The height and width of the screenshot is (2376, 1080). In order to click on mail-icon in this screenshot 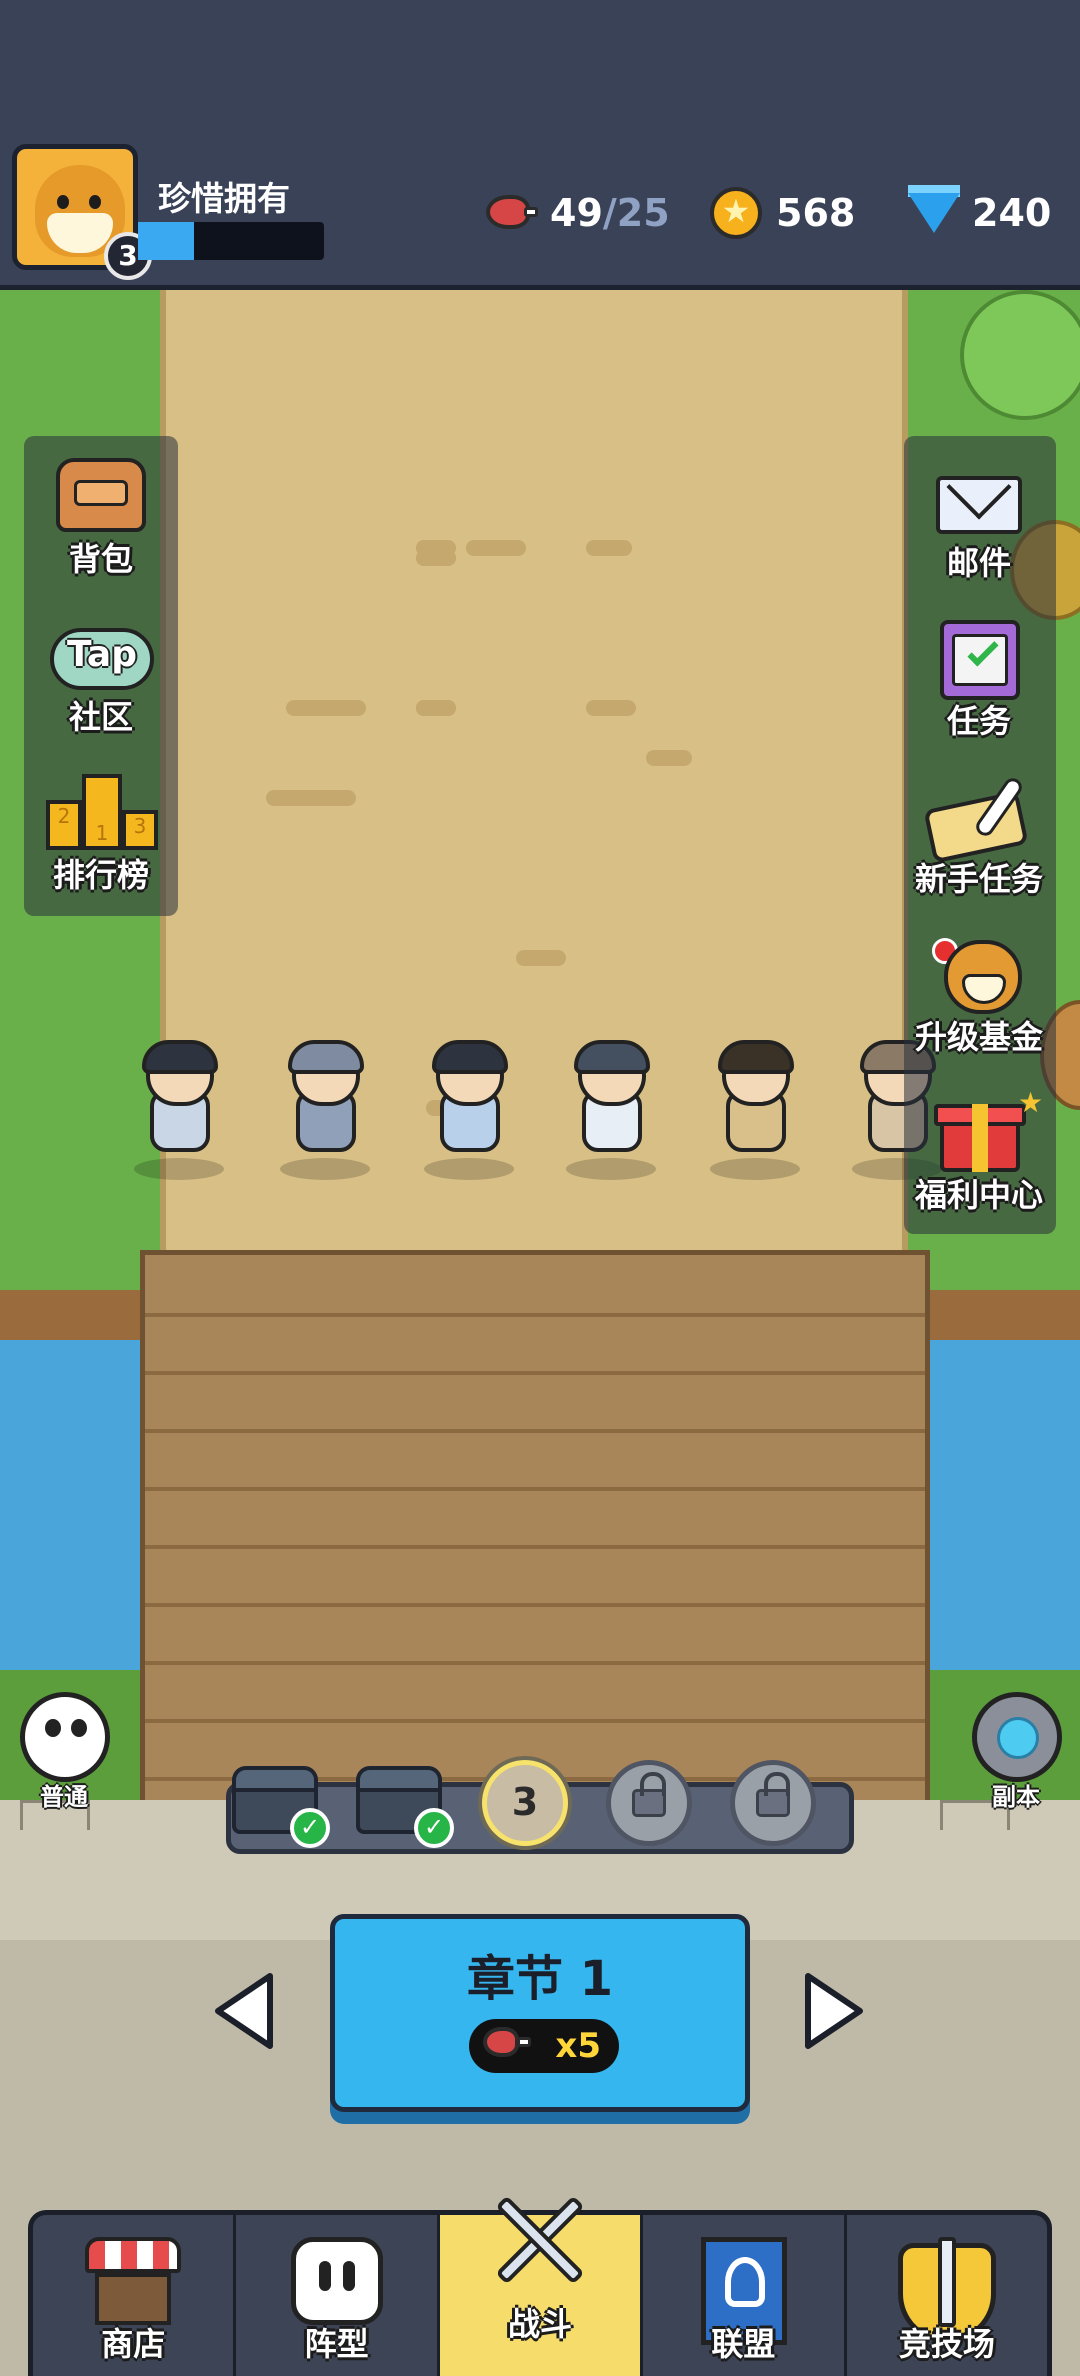, I will do `click(979, 492)`.